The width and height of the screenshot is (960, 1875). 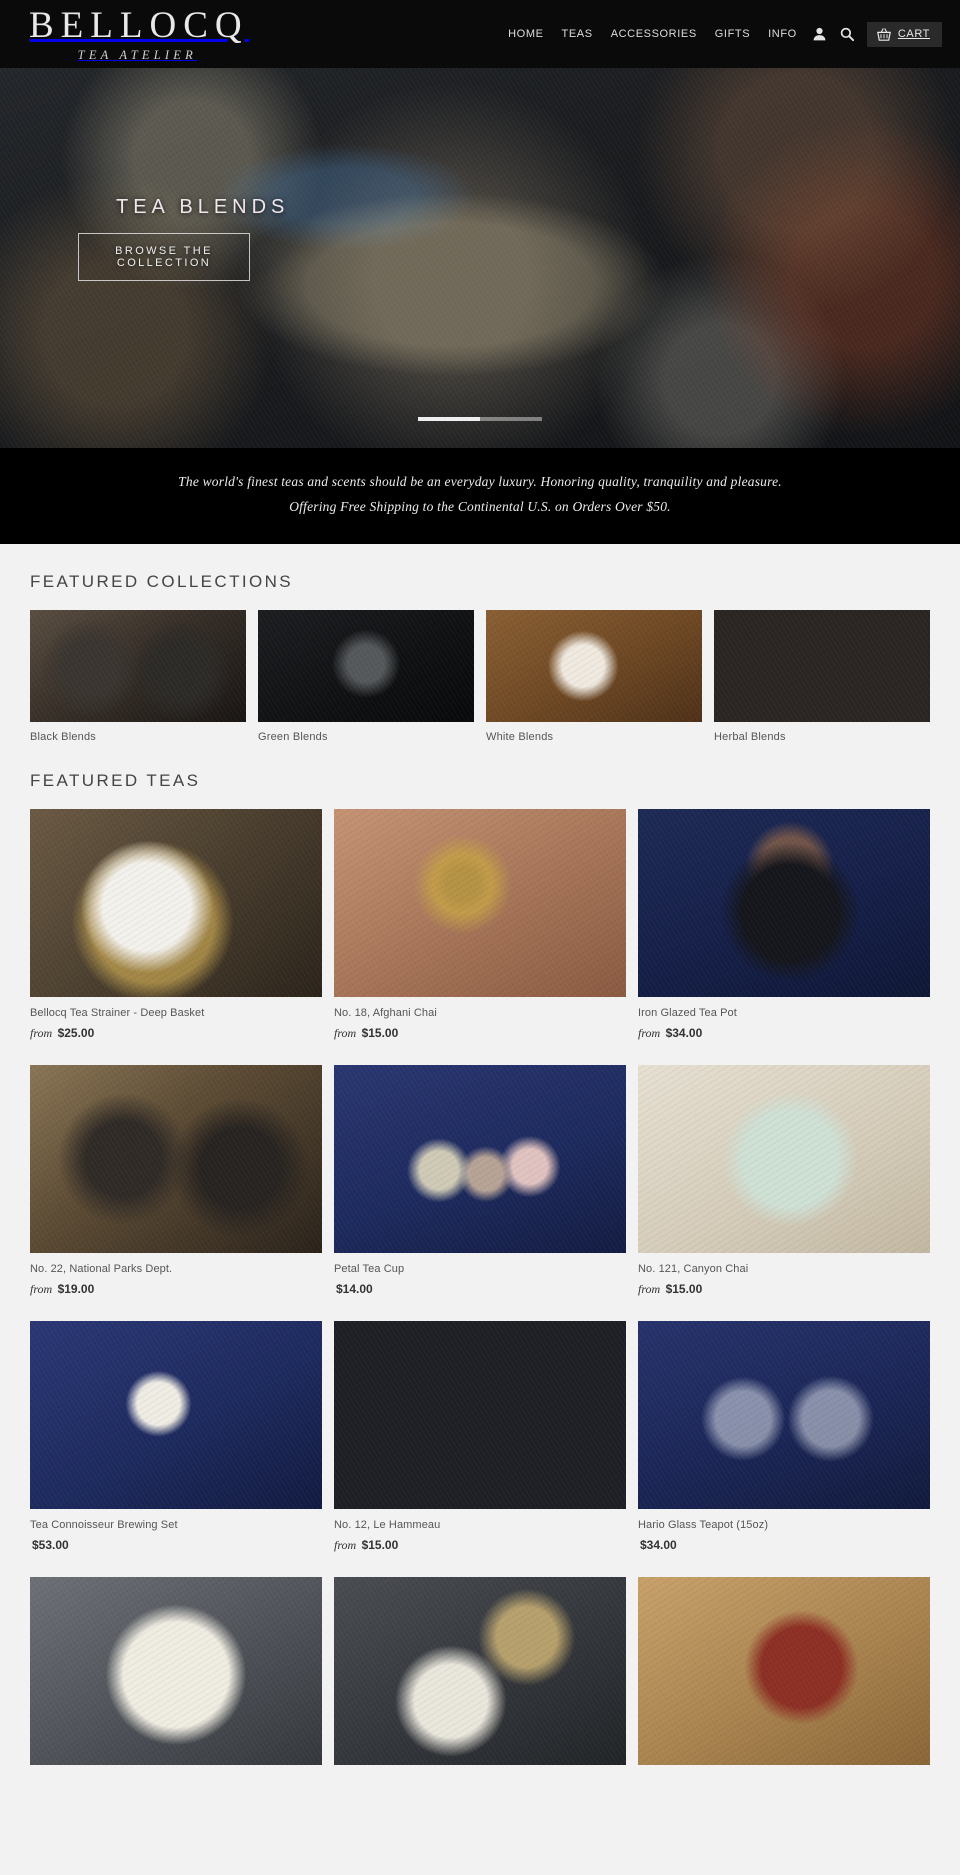 What do you see at coordinates (76, 1032) in the screenshot?
I see `price-value: $25.00` at bounding box center [76, 1032].